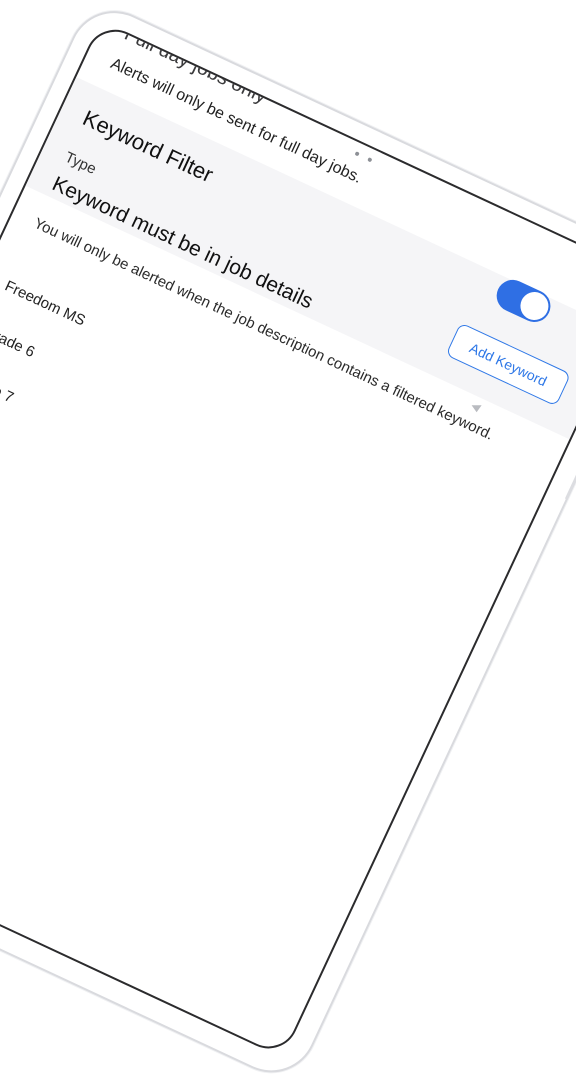 This screenshot has height=1087, width=576. Describe the element at coordinates (18, 342) in the screenshot. I see `keyword-item: Grade 6` at that location.